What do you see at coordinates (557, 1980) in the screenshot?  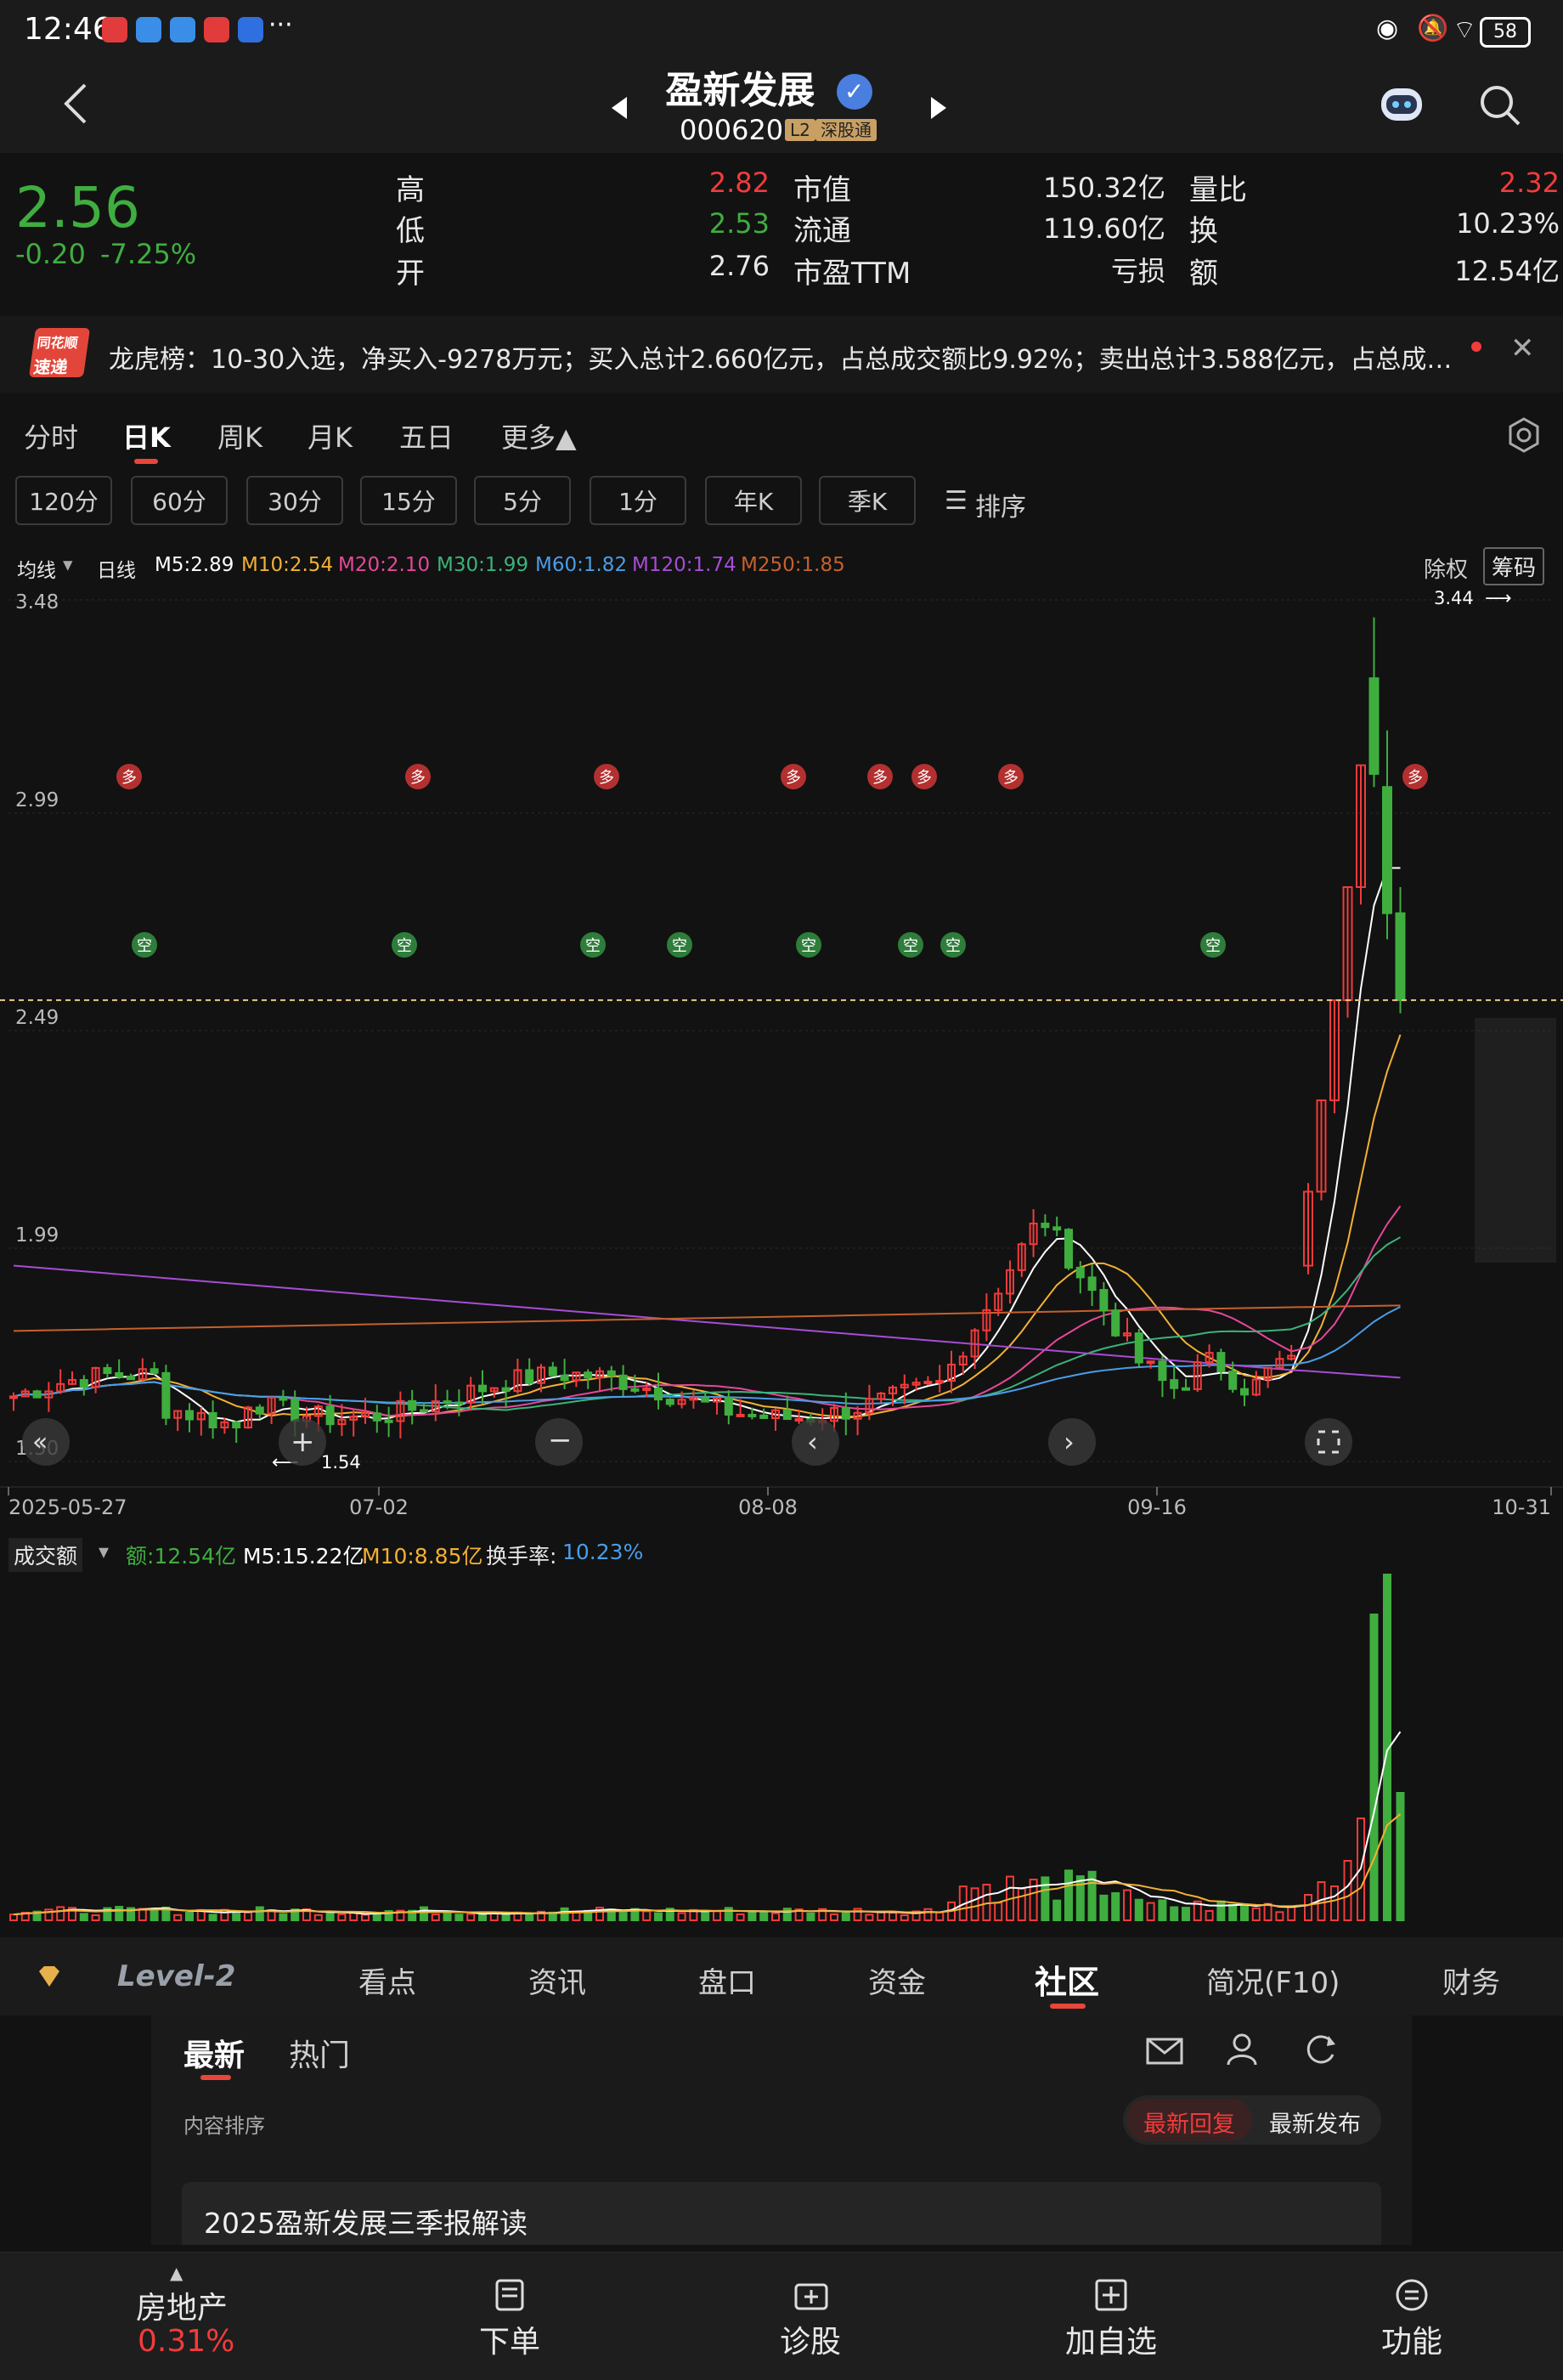 I see `tab-news: 资讯` at bounding box center [557, 1980].